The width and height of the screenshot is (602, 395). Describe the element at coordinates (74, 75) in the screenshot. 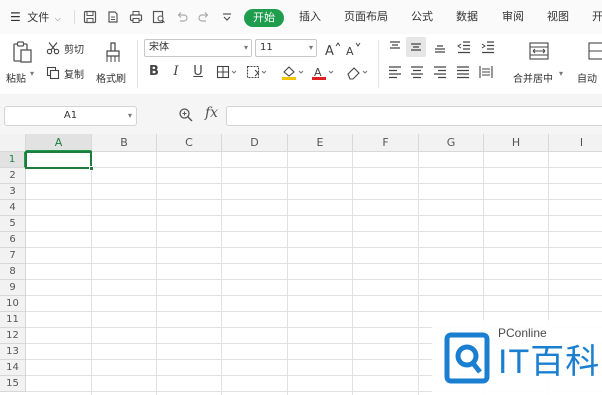

I see `copy-label: 复制` at that location.